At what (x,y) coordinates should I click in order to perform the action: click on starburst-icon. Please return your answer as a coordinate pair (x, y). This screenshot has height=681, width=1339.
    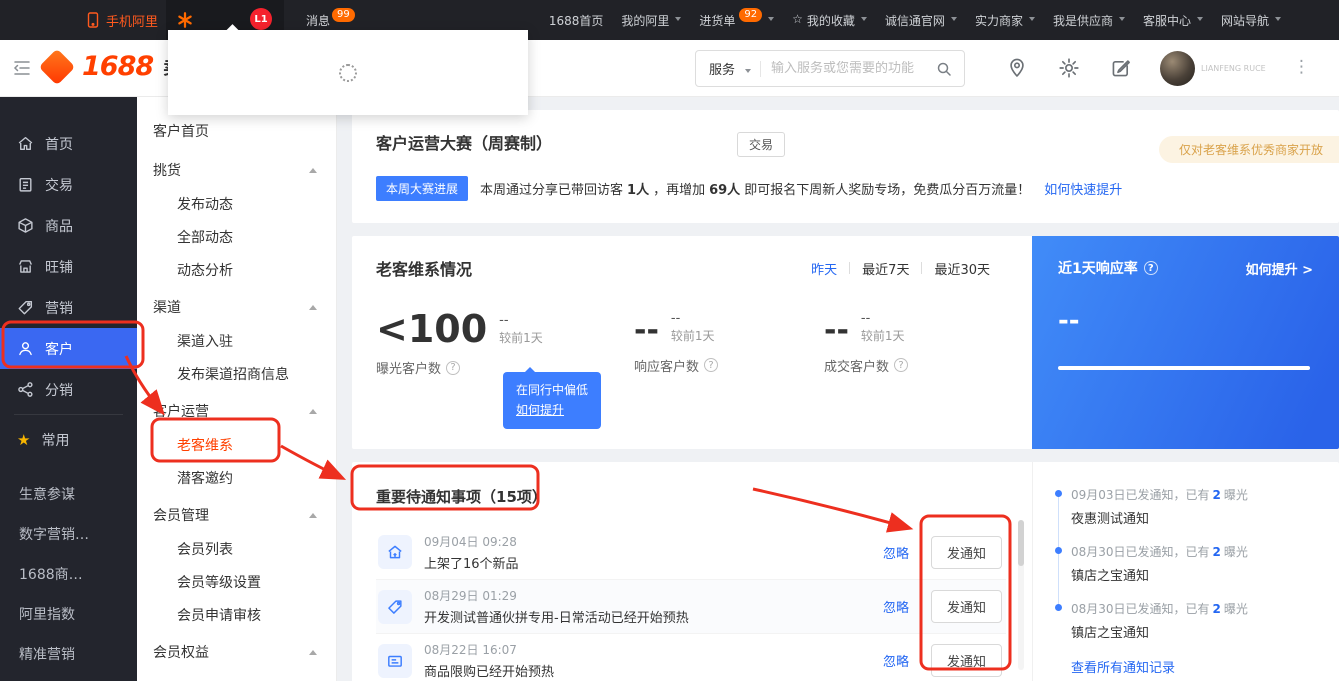
    Looking at the image, I should click on (185, 20).